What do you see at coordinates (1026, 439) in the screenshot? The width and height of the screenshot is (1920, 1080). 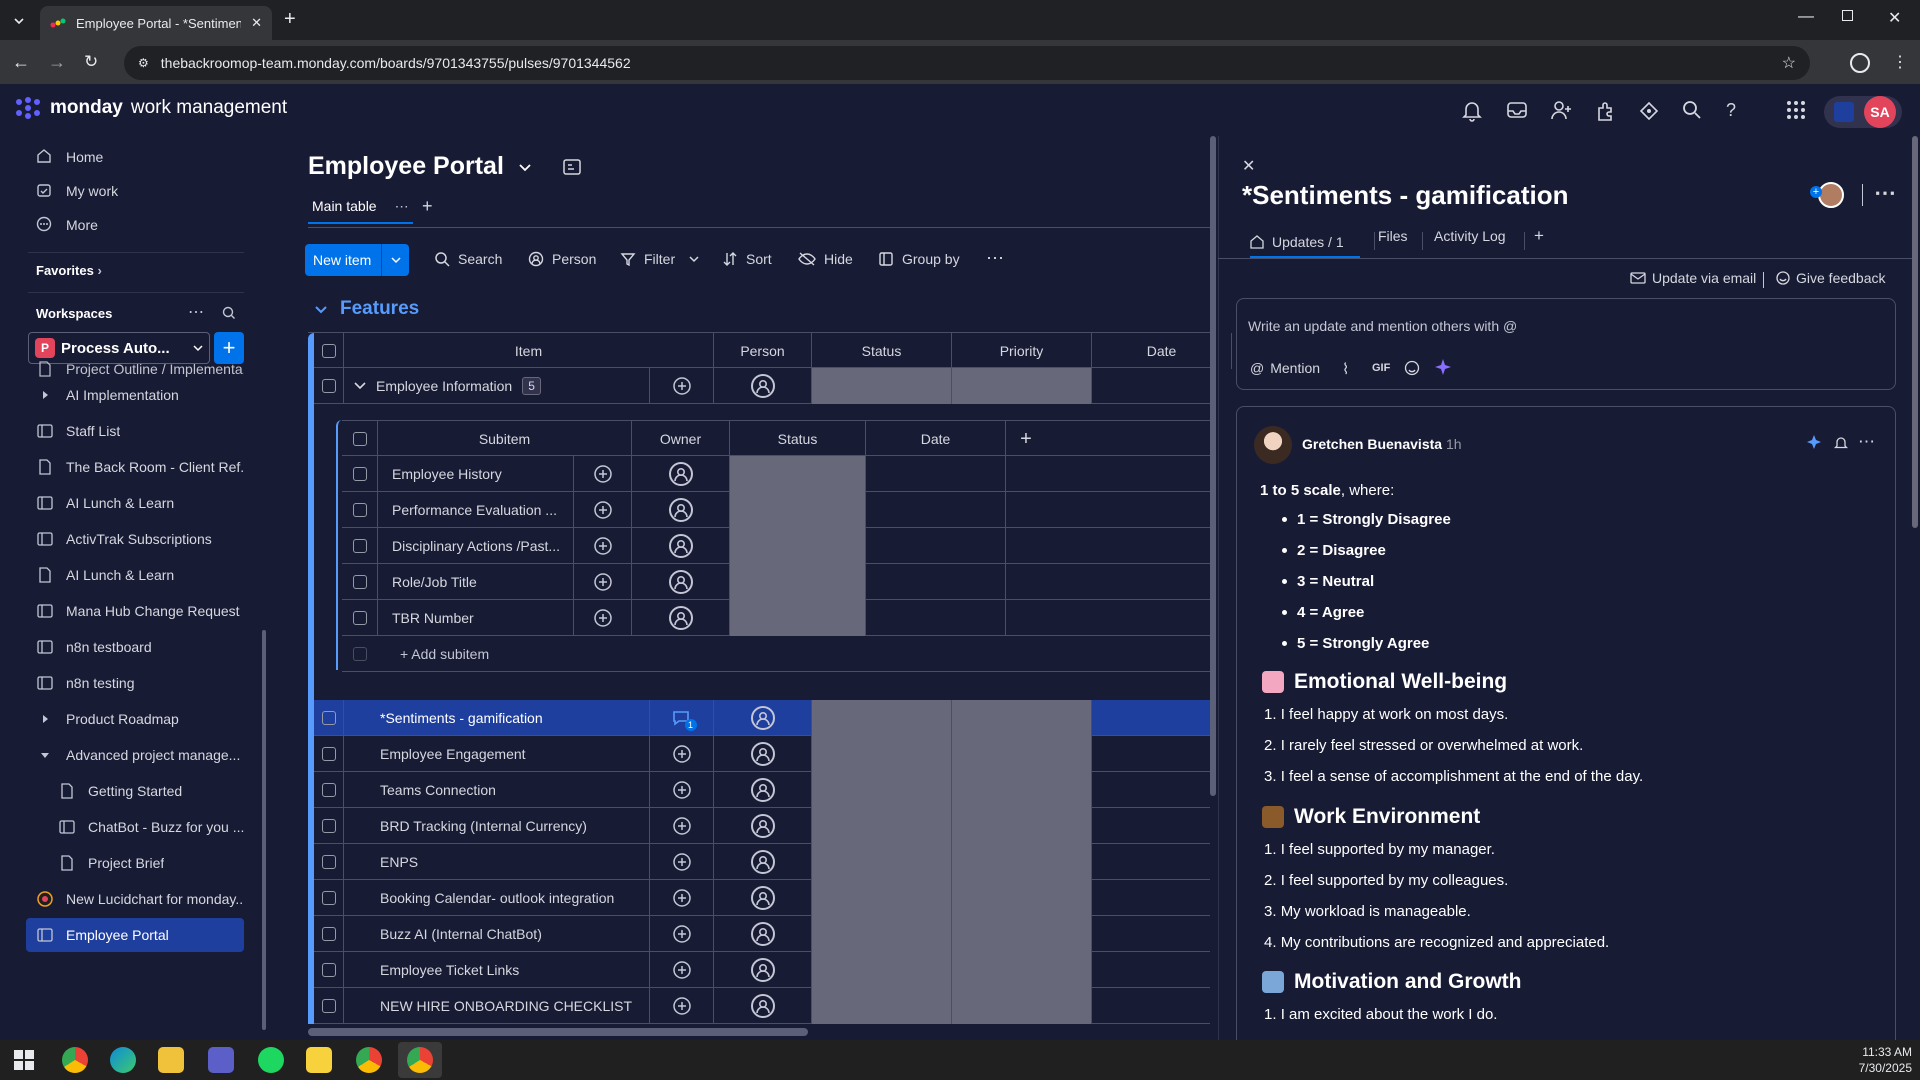 I see `add-column-icon: +` at bounding box center [1026, 439].